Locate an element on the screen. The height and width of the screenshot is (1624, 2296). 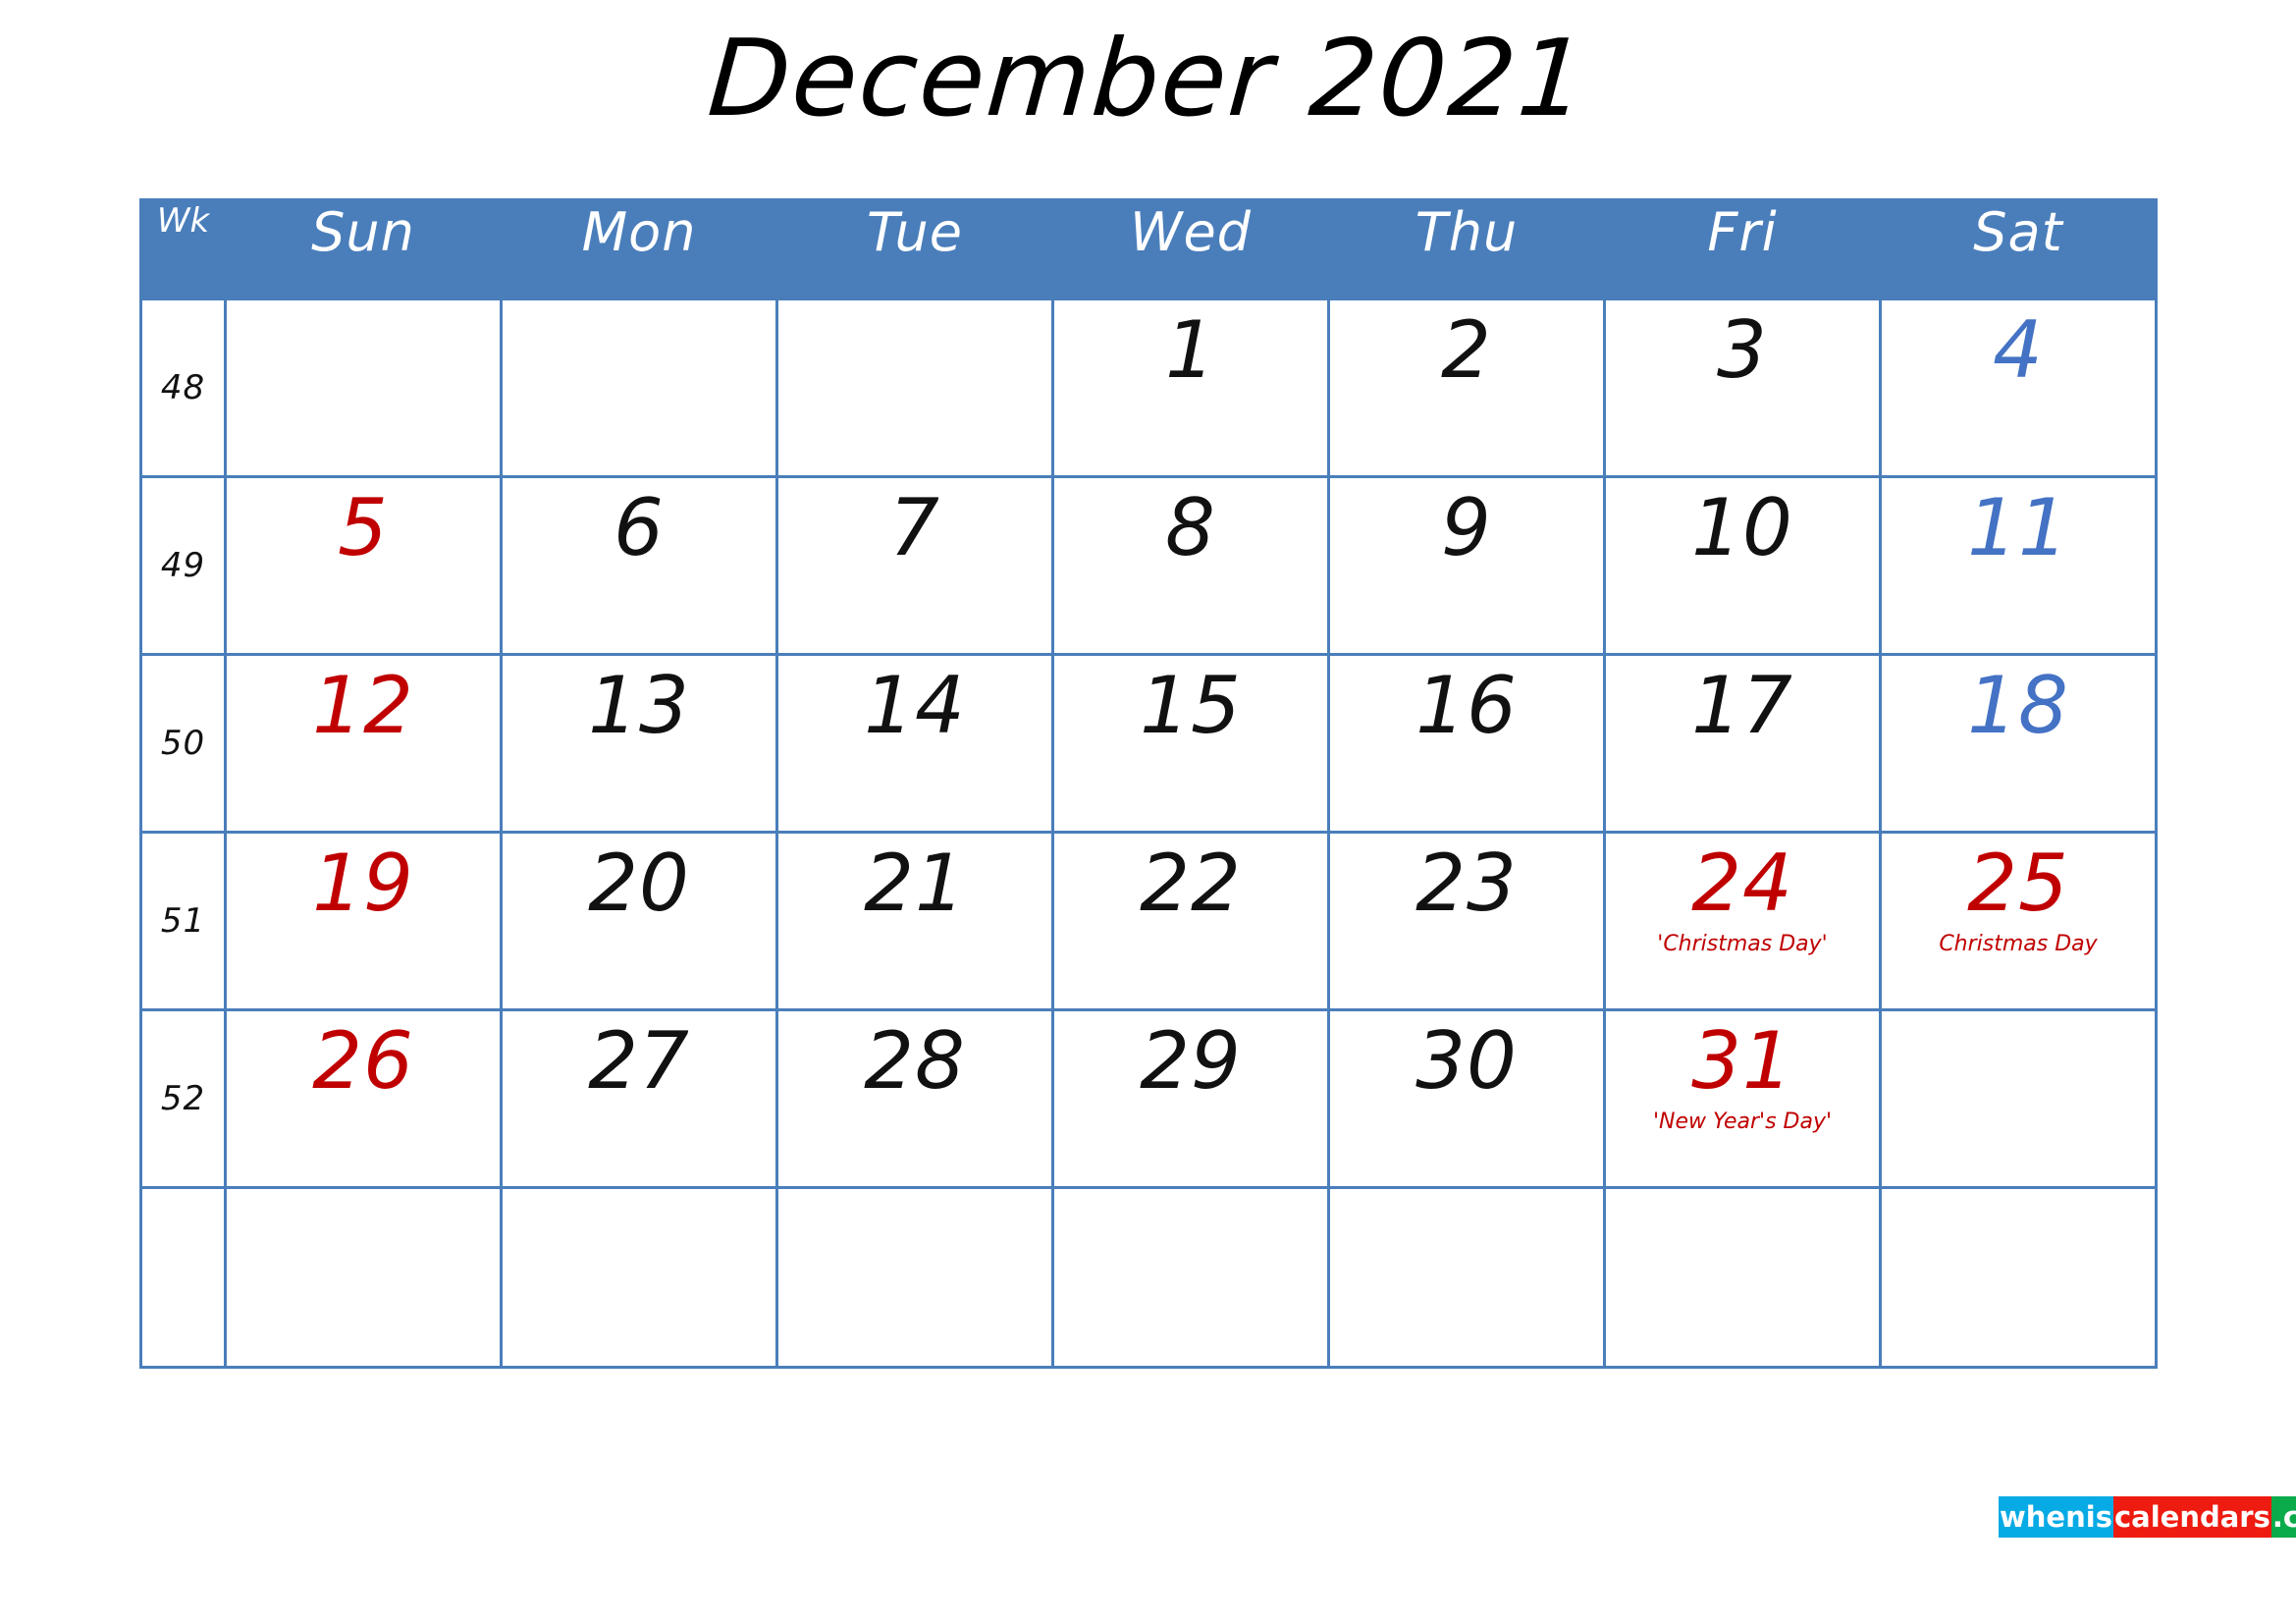
day-cell: 18 is located at coordinates (2018, 743).